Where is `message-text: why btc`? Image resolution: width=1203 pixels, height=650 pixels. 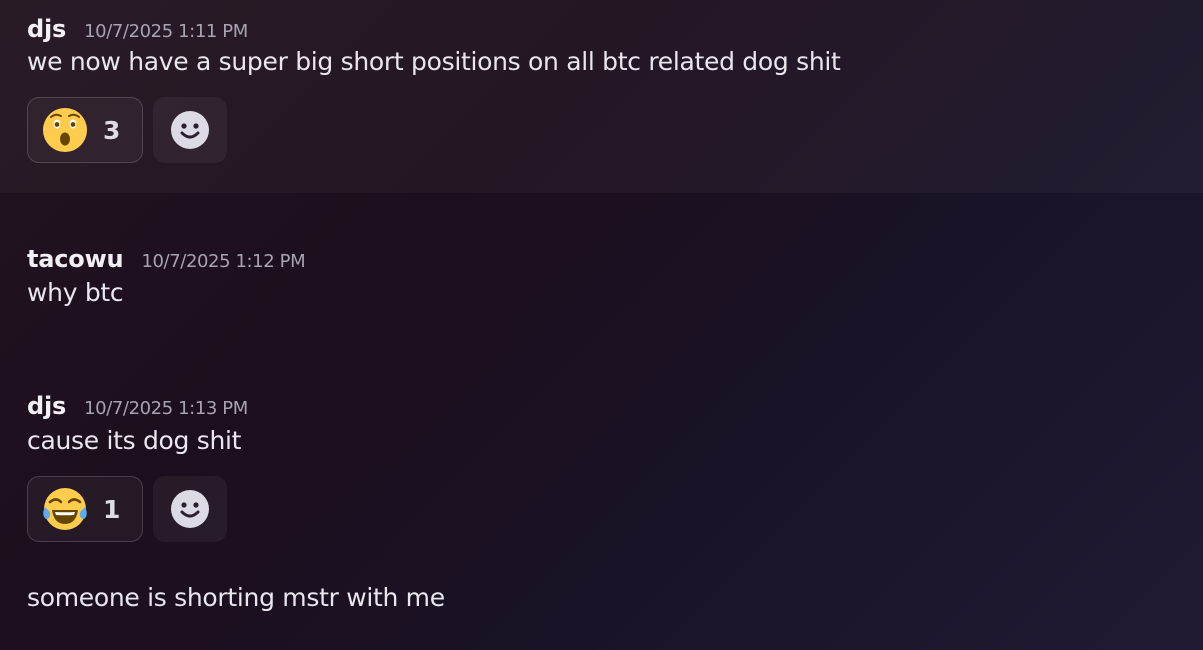 message-text: why btc is located at coordinates (75, 292).